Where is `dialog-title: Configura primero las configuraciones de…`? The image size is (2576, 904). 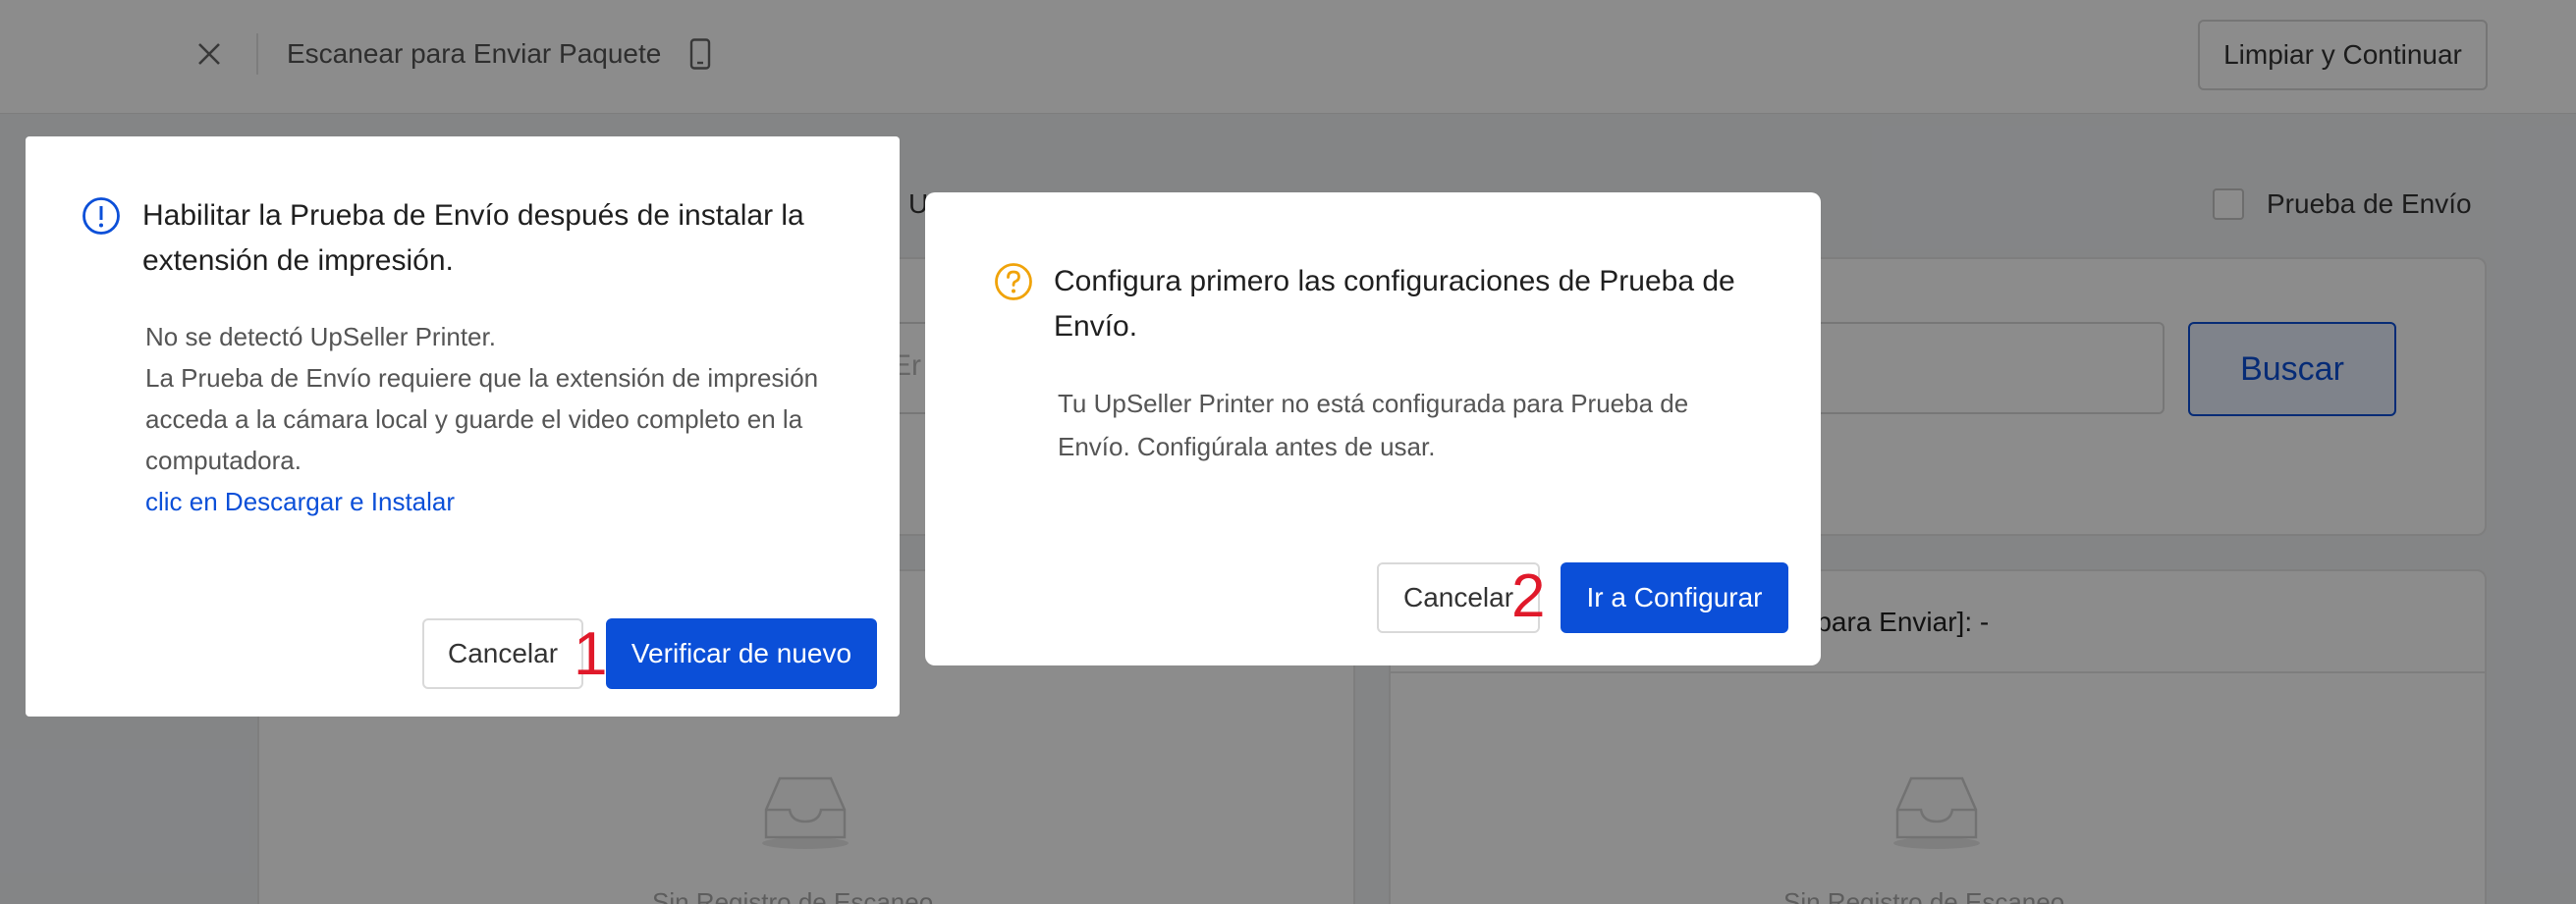 dialog-title: Configura primero las configuraciones de… is located at coordinates (1394, 304).